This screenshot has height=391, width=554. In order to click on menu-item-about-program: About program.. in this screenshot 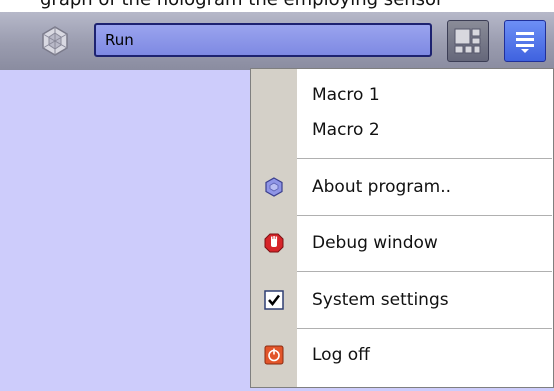, I will do `click(402, 187)`.